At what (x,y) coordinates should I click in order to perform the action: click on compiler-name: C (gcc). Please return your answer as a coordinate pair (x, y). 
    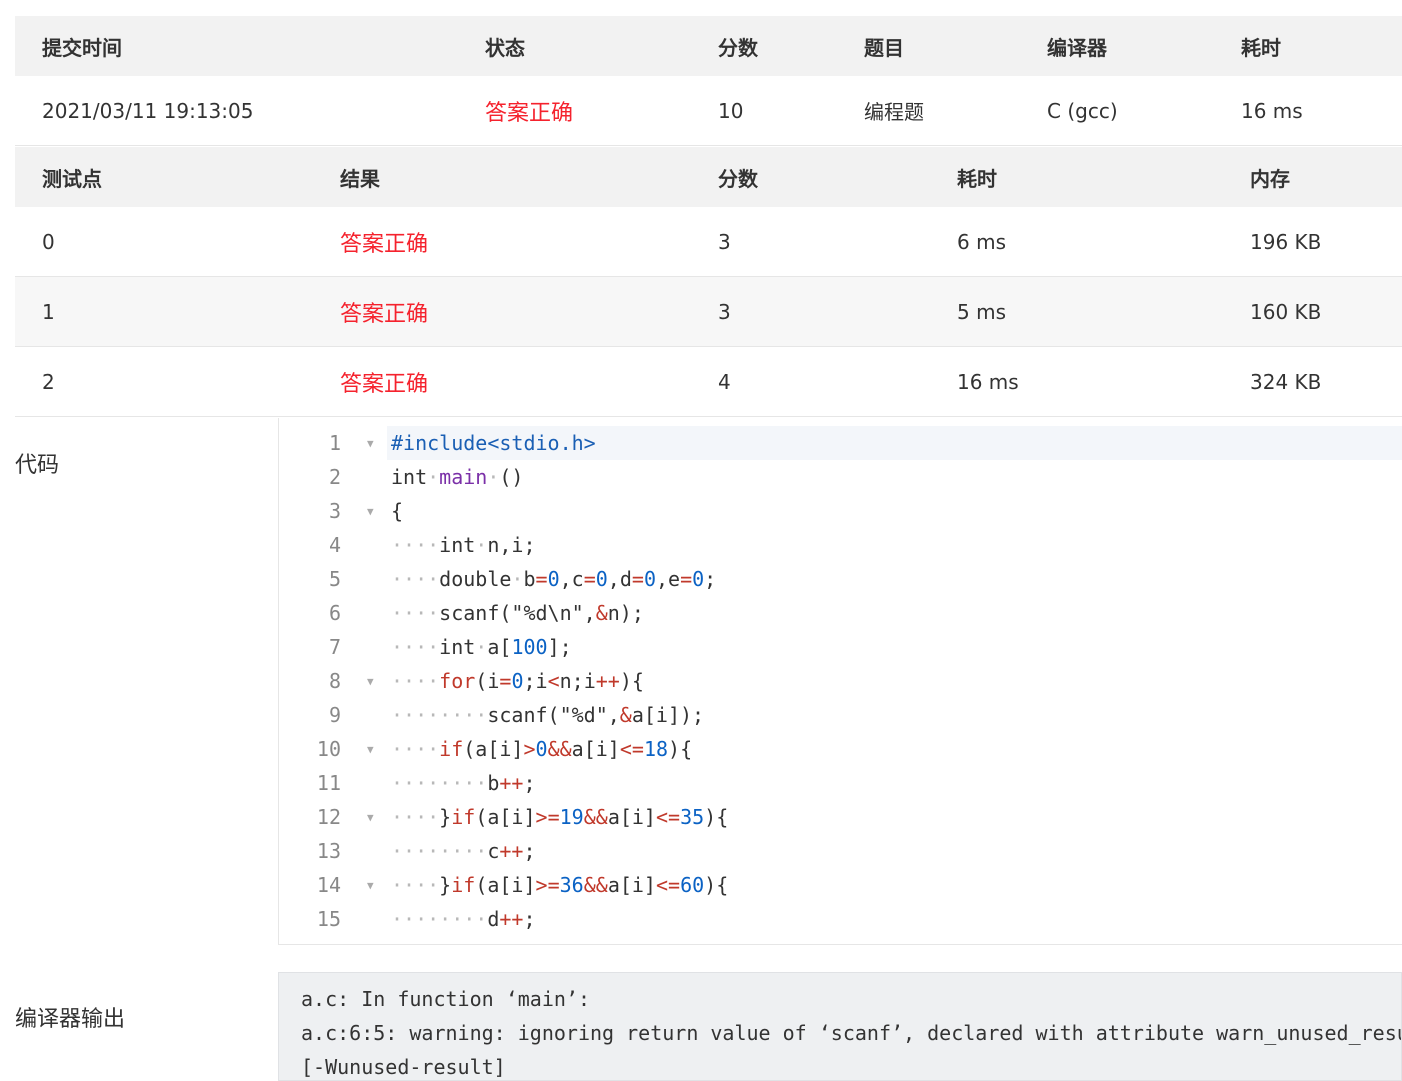
    Looking at the image, I should click on (1082, 110).